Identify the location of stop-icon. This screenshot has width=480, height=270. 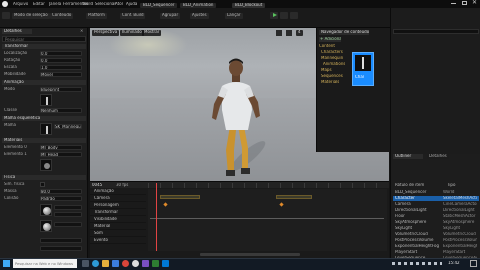
(294, 15).